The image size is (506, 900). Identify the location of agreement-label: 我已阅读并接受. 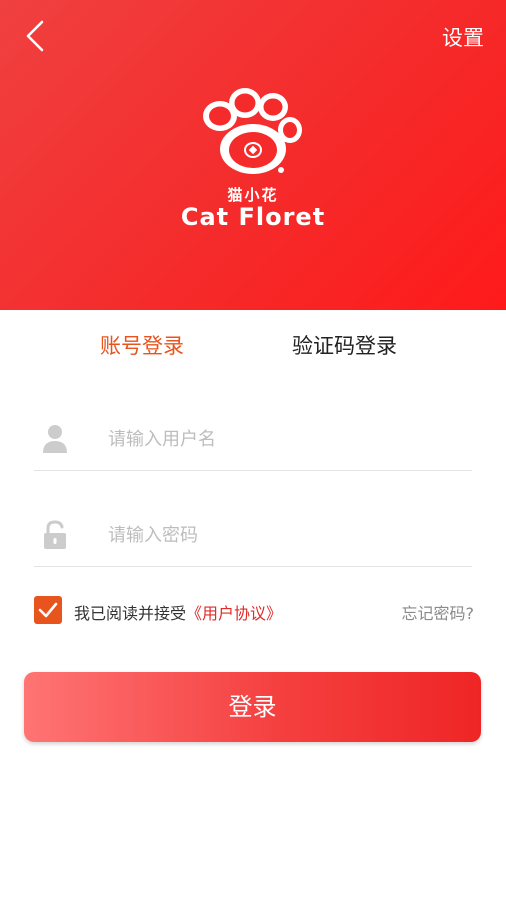
(130, 613).